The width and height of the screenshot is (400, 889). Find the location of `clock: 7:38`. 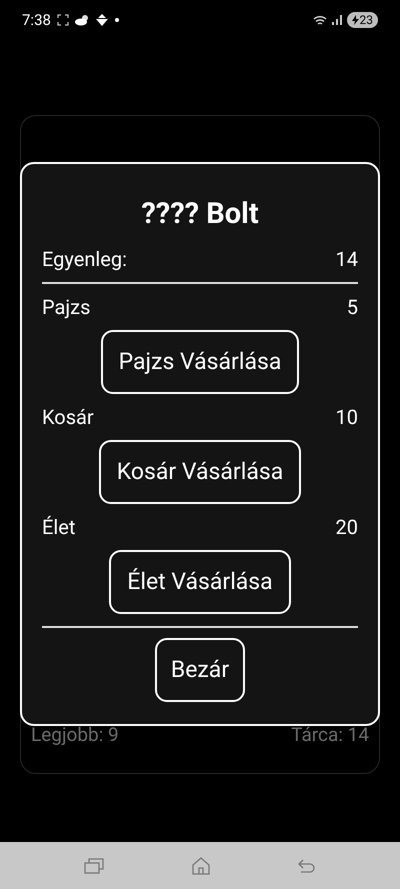

clock: 7:38 is located at coordinates (36, 20).